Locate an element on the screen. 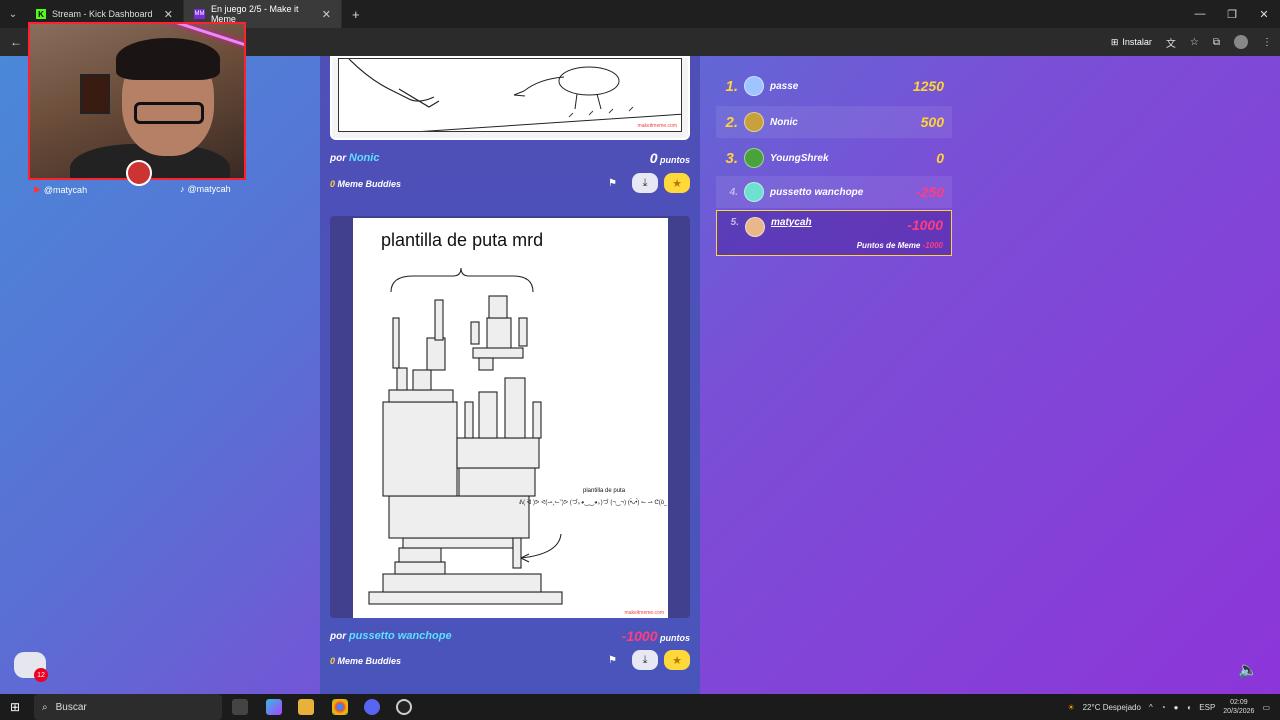 The width and height of the screenshot is (1280, 720). meme-image-1: makeitmeme.com is located at coordinates (510, 98).